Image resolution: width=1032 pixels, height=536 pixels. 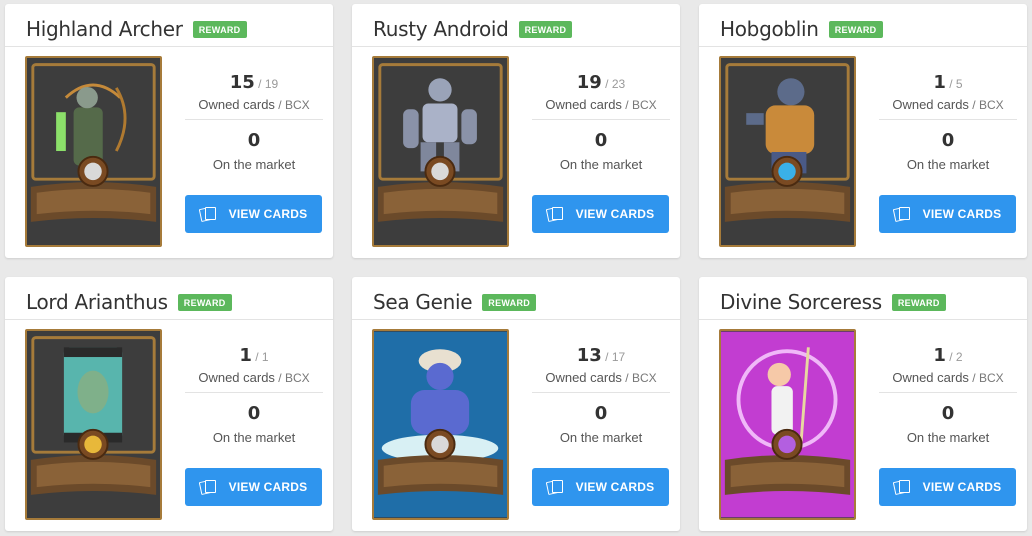 I want to click on card-title: Hobgoblin REWARD, so click(x=801, y=29).